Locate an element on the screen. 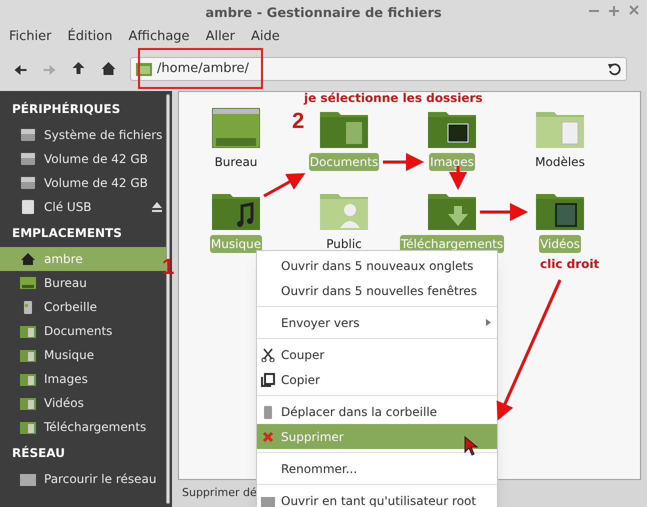  menu-item: Ouvrir dans 5 nouvelles fenêtres is located at coordinates (377, 290).